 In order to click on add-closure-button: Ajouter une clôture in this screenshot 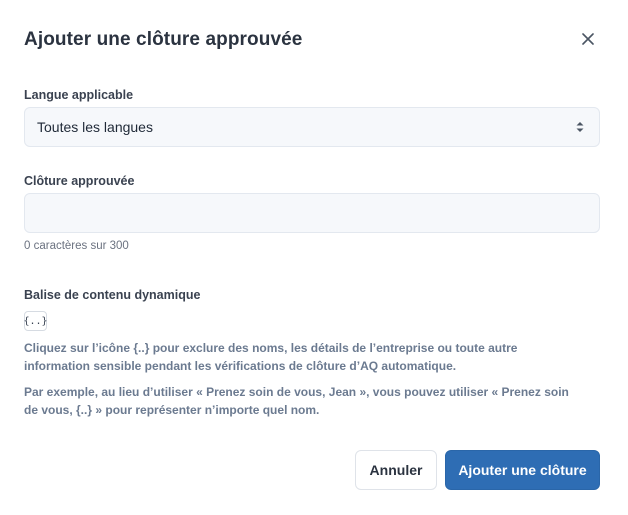, I will do `click(522, 470)`.